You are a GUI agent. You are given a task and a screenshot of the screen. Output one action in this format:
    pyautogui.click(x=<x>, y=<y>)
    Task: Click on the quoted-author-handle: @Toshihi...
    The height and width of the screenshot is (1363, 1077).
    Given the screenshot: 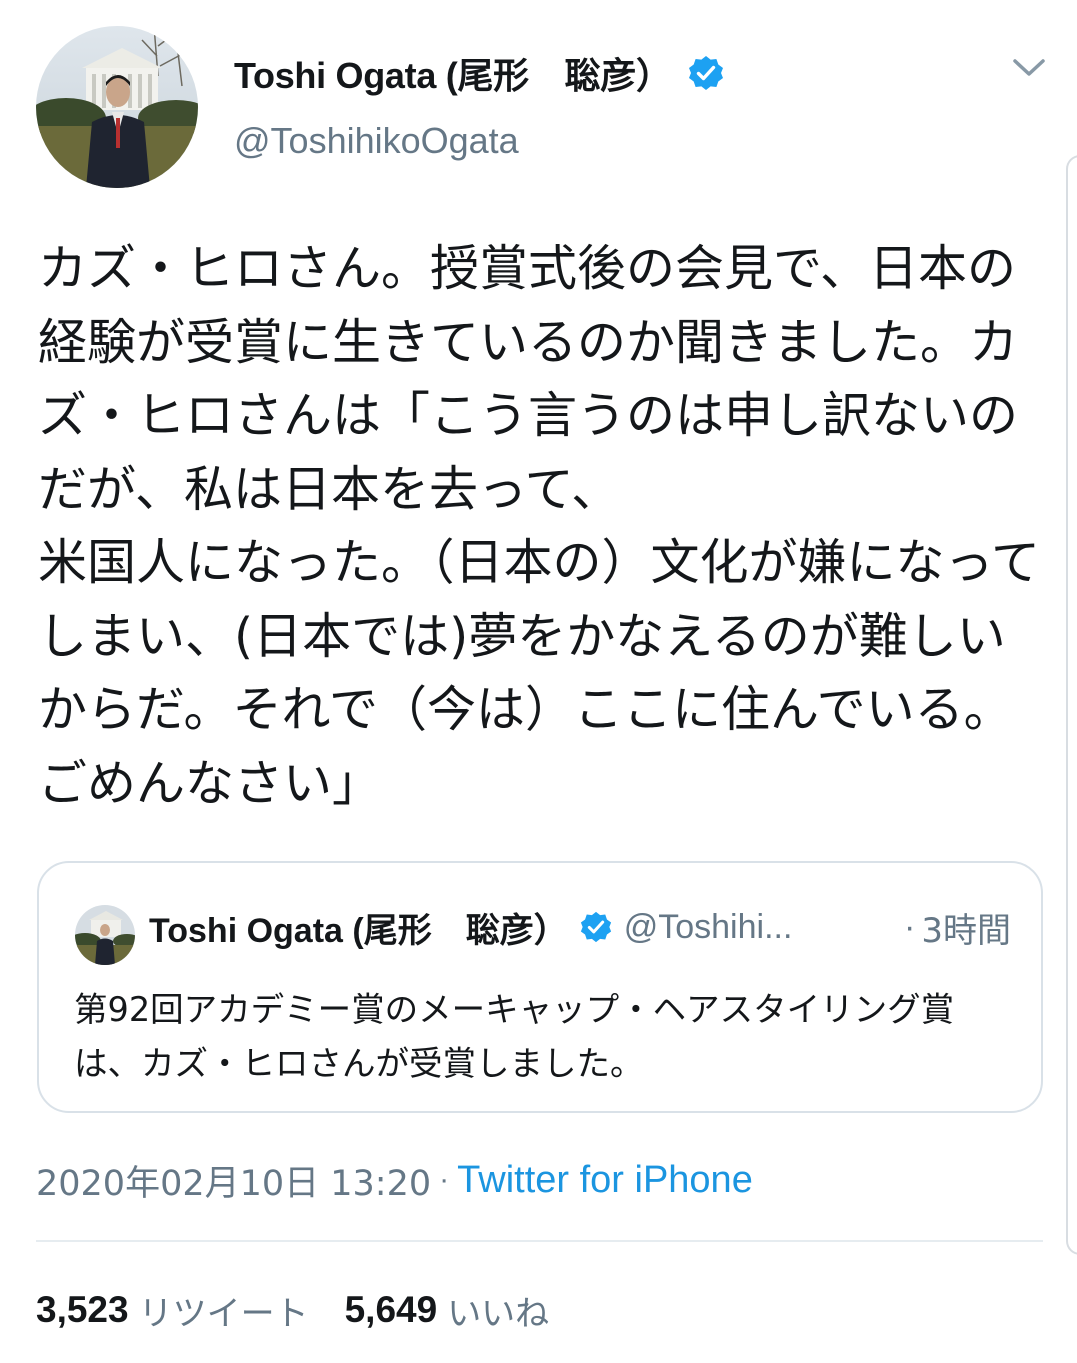 What is the action you would take?
    pyautogui.click(x=708, y=926)
    